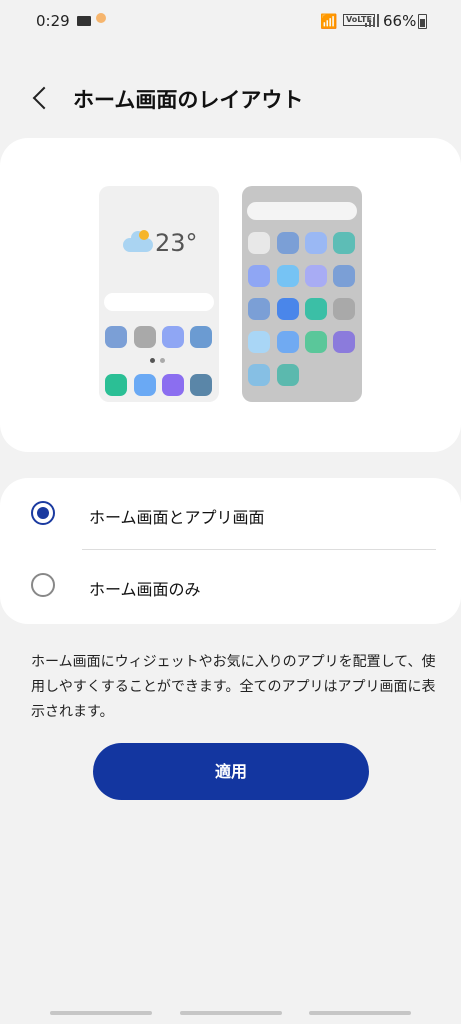  Describe the element at coordinates (231, 1013) in the screenshot. I see `nav-home-handle` at that location.